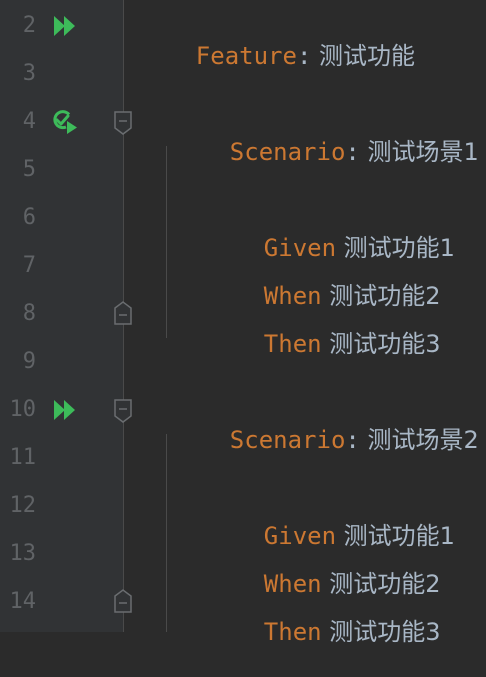  What do you see at coordinates (243, 276) in the screenshot?
I see `code-line-7: 7 When 测试功能2` at bounding box center [243, 276].